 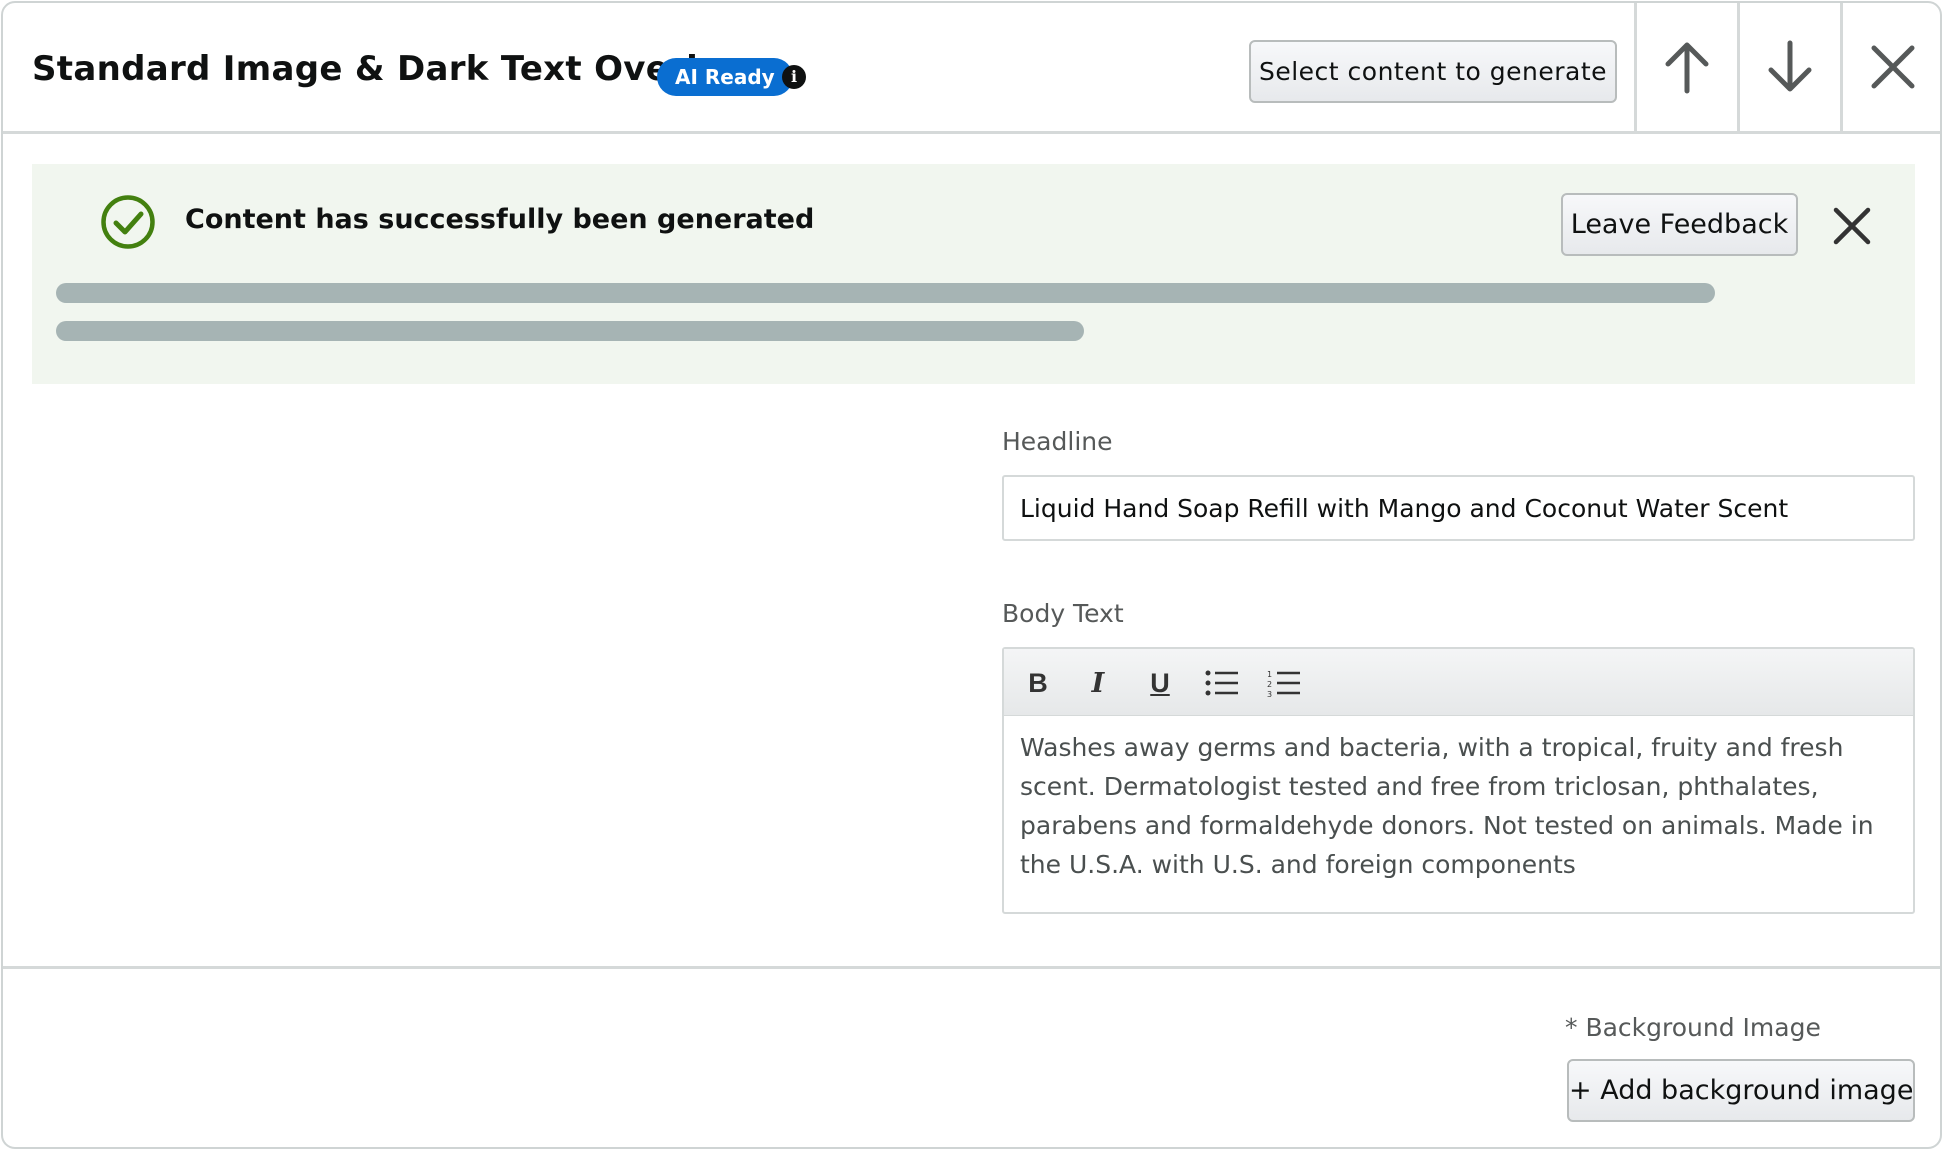 I want to click on bold-button: B, so click(x=1038, y=683).